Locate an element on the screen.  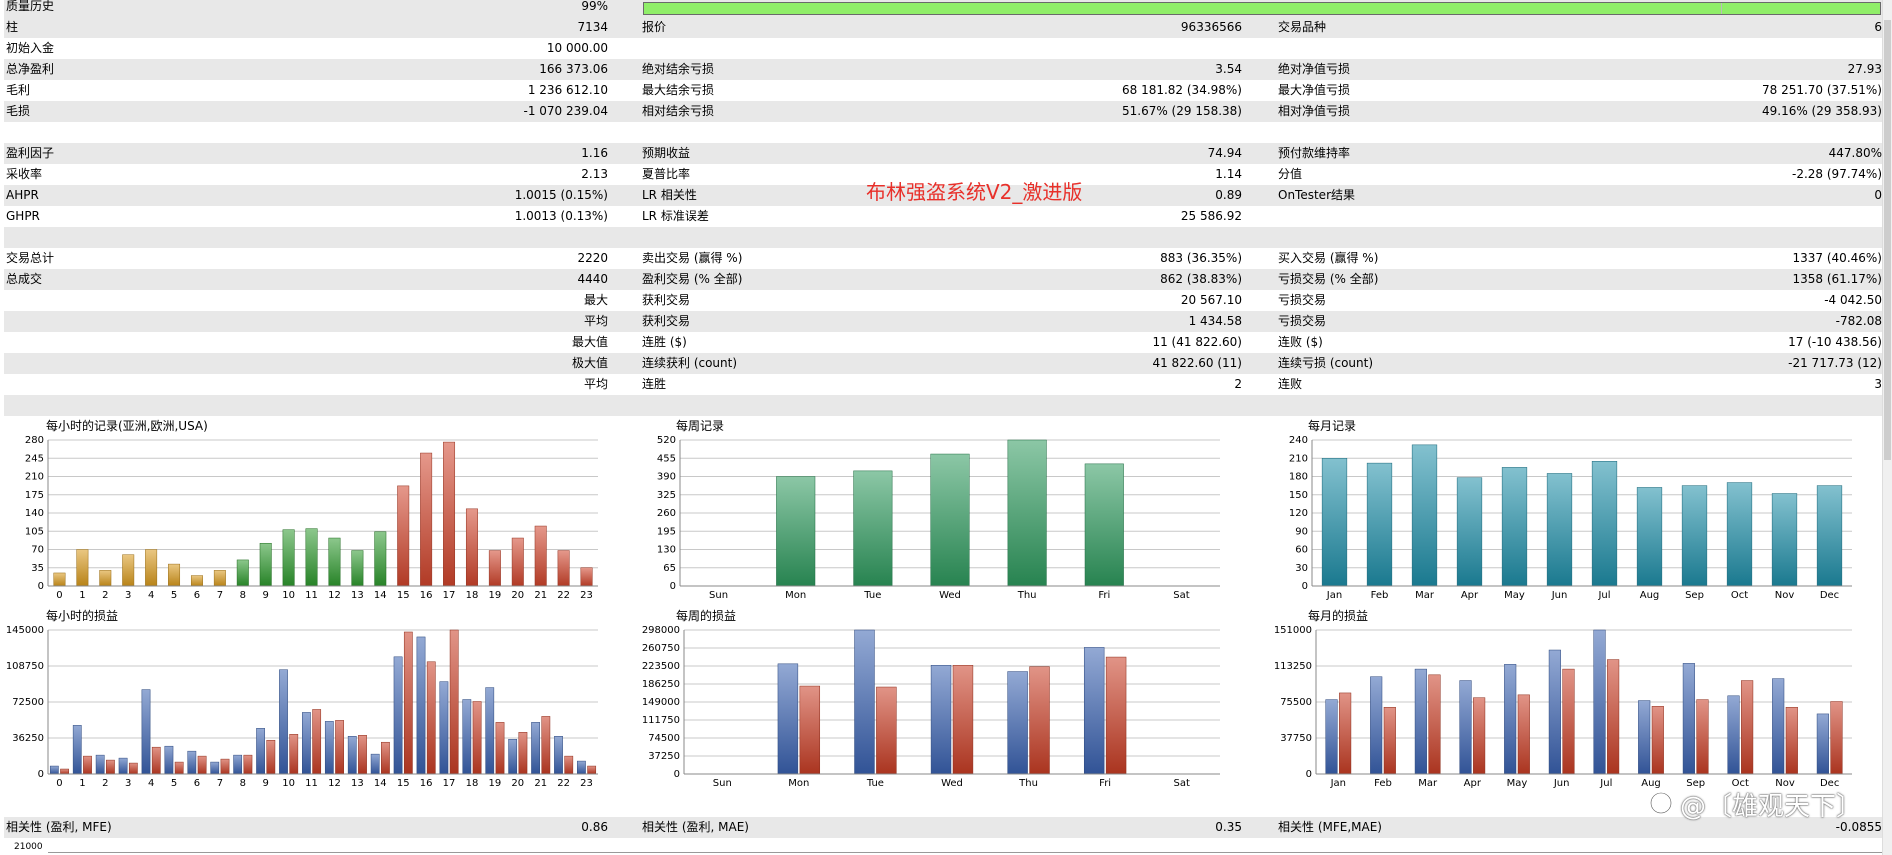
stat-label: 连胜 ($) is located at coordinates (664, 342).